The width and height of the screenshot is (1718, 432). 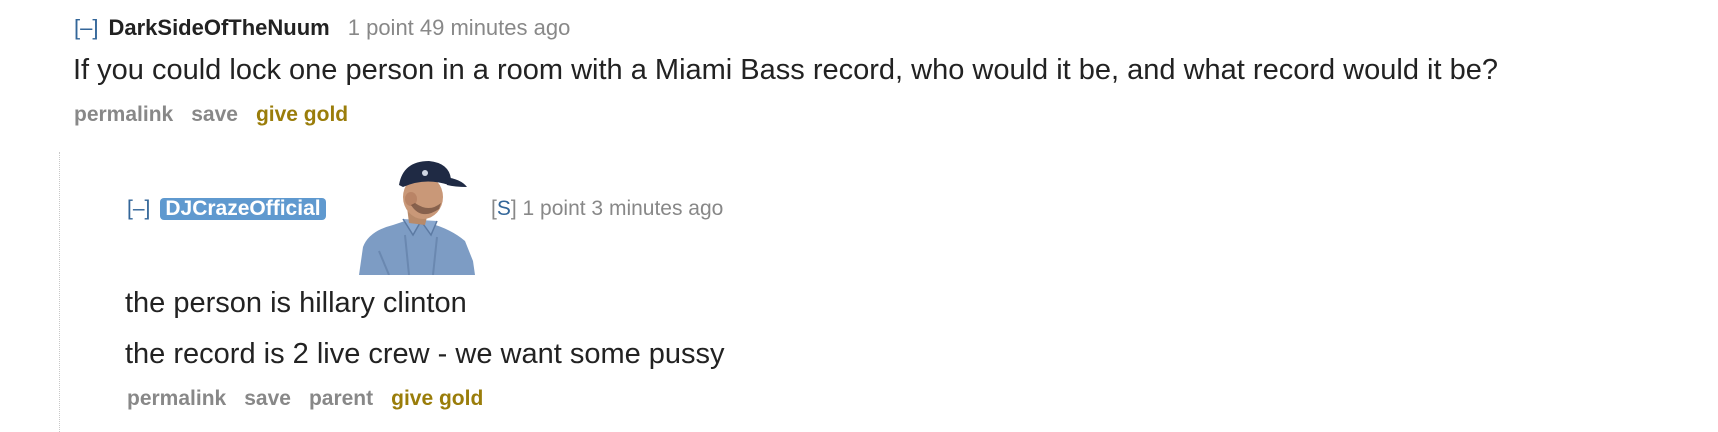 I want to click on give-gold-button: give gold, so click(x=302, y=114).